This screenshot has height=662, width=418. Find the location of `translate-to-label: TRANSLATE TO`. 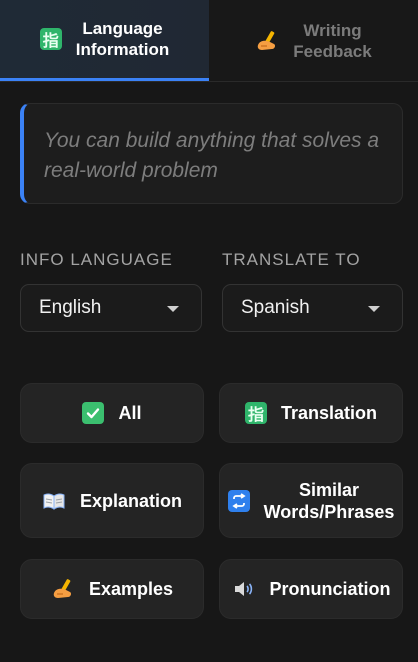

translate-to-label: TRANSLATE TO is located at coordinates (291, 259).